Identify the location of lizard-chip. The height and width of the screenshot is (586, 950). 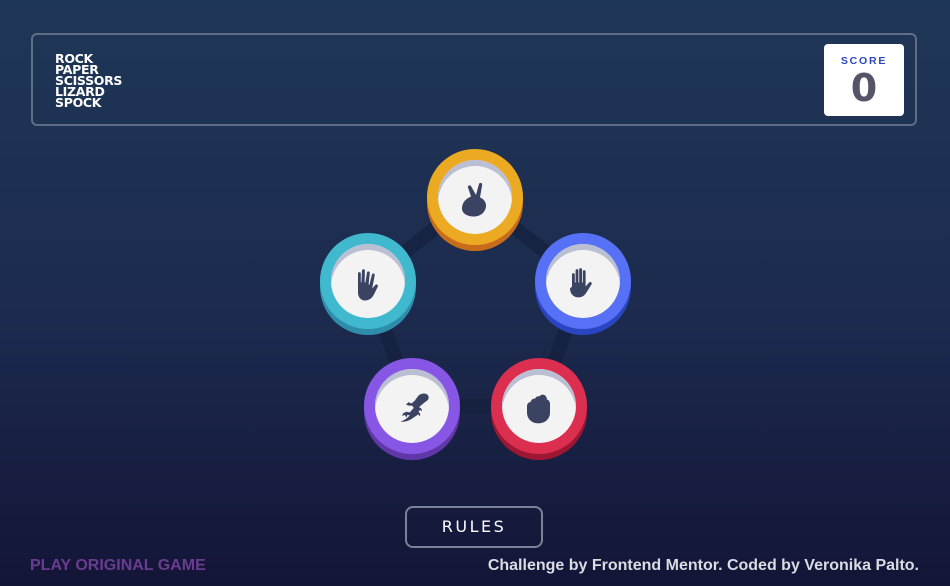
(412, 406).